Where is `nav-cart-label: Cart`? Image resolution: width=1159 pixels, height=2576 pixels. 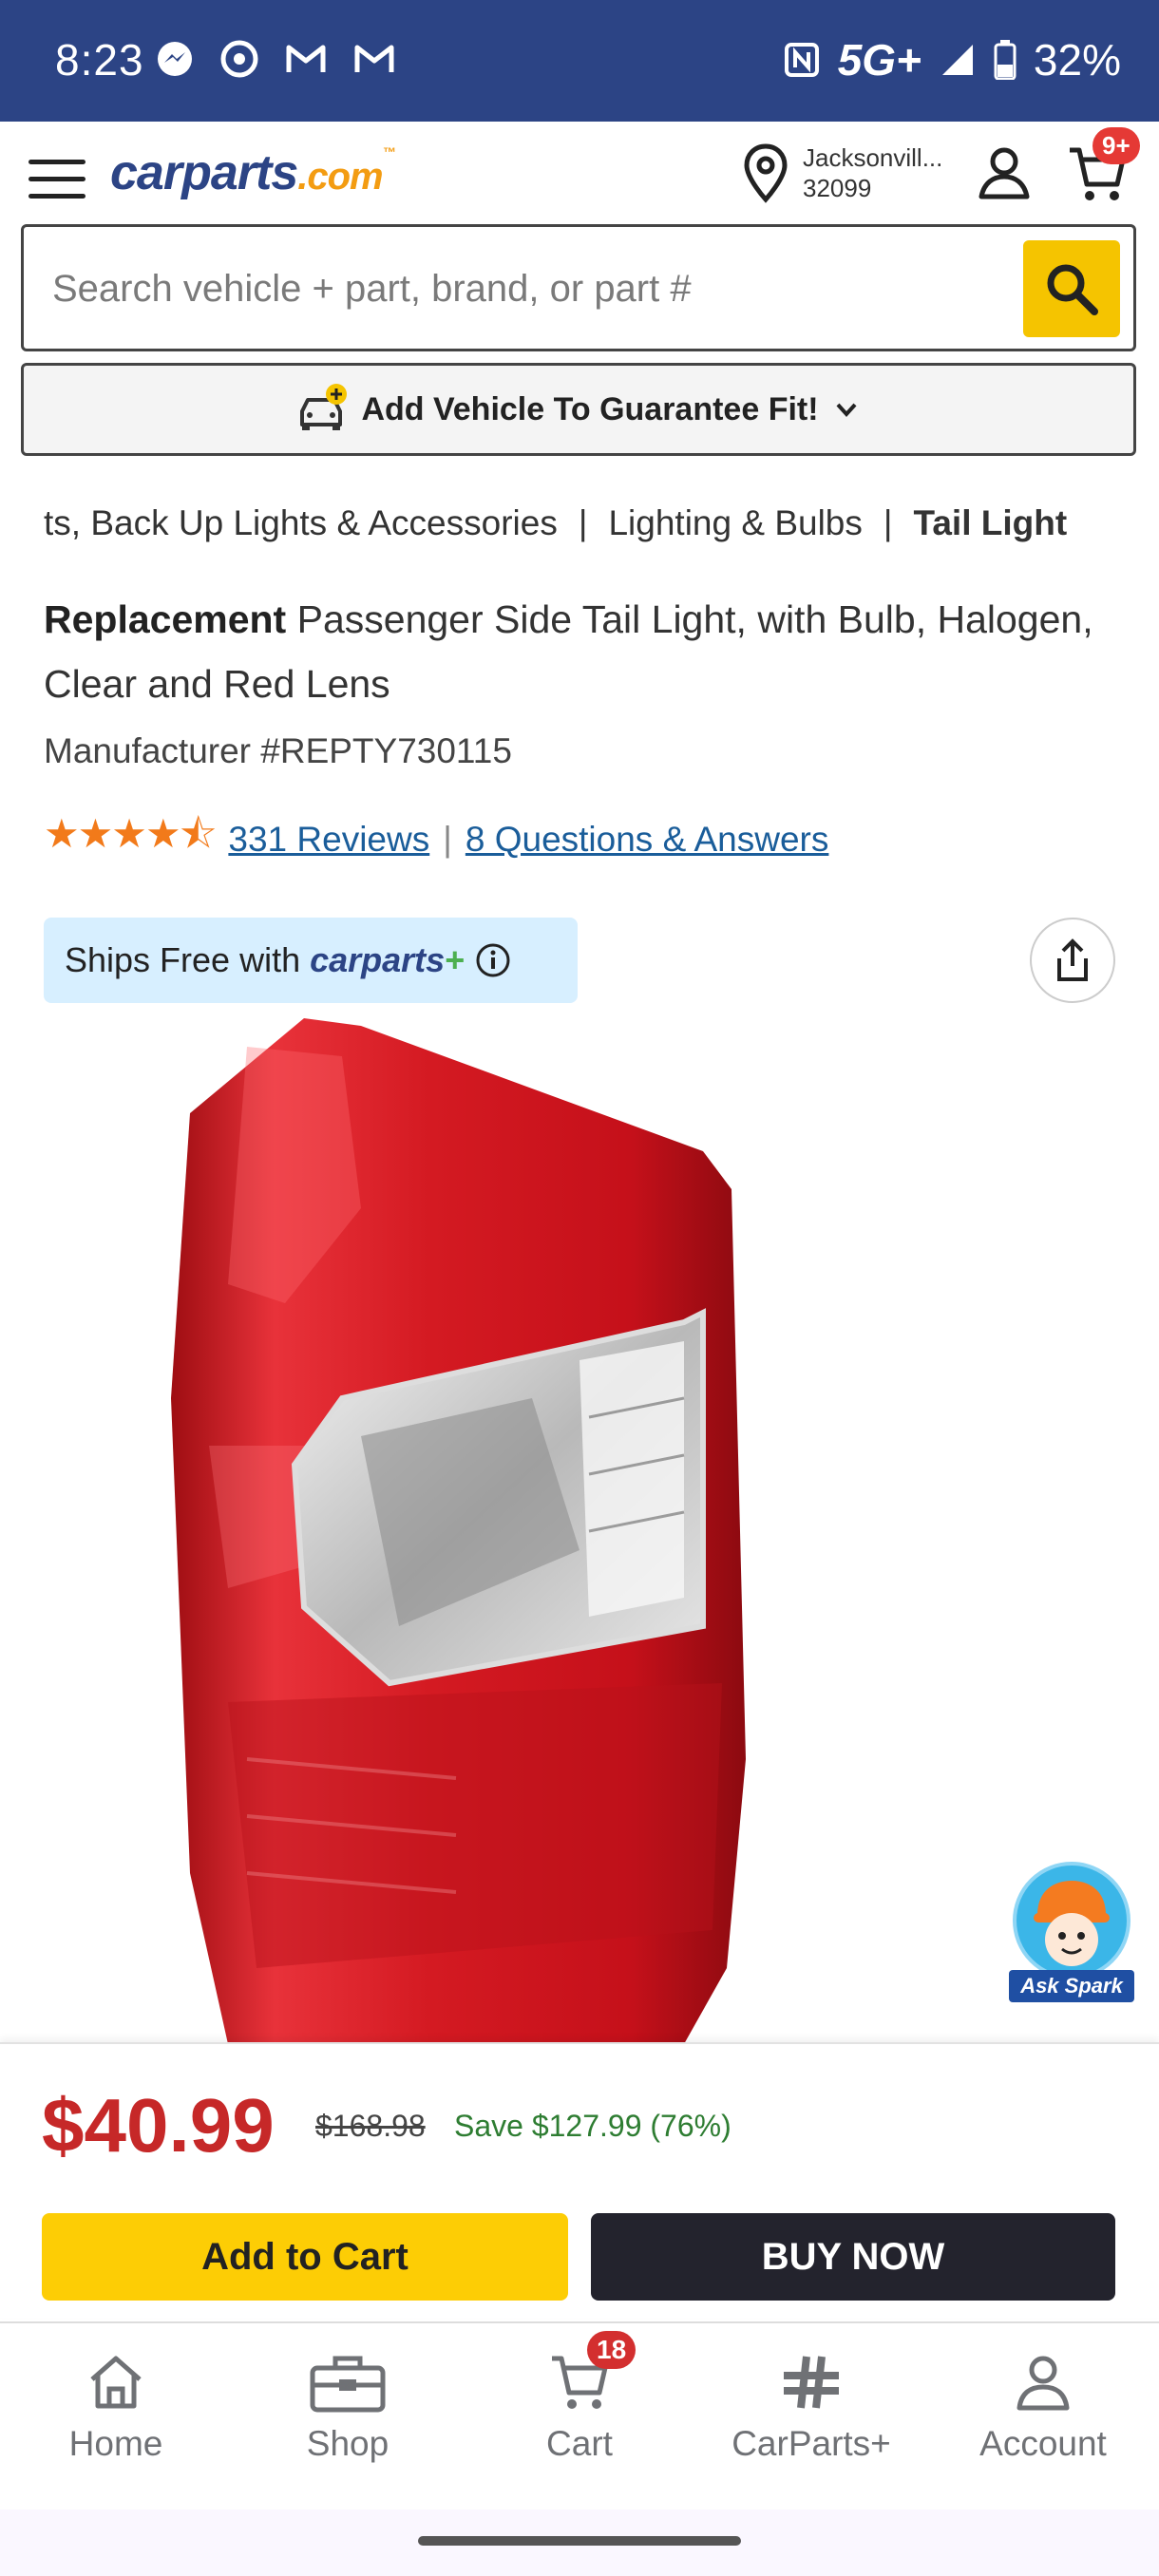 nav-cart-label: Cart is located at coordinates (579, 2443).